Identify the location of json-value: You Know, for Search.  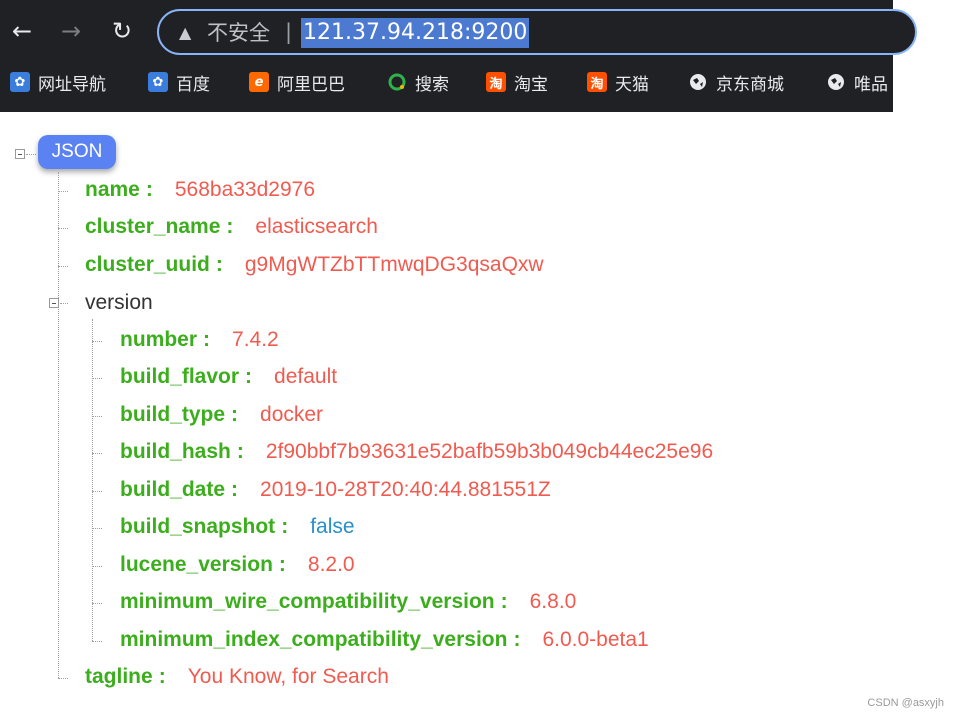
(288, 676).